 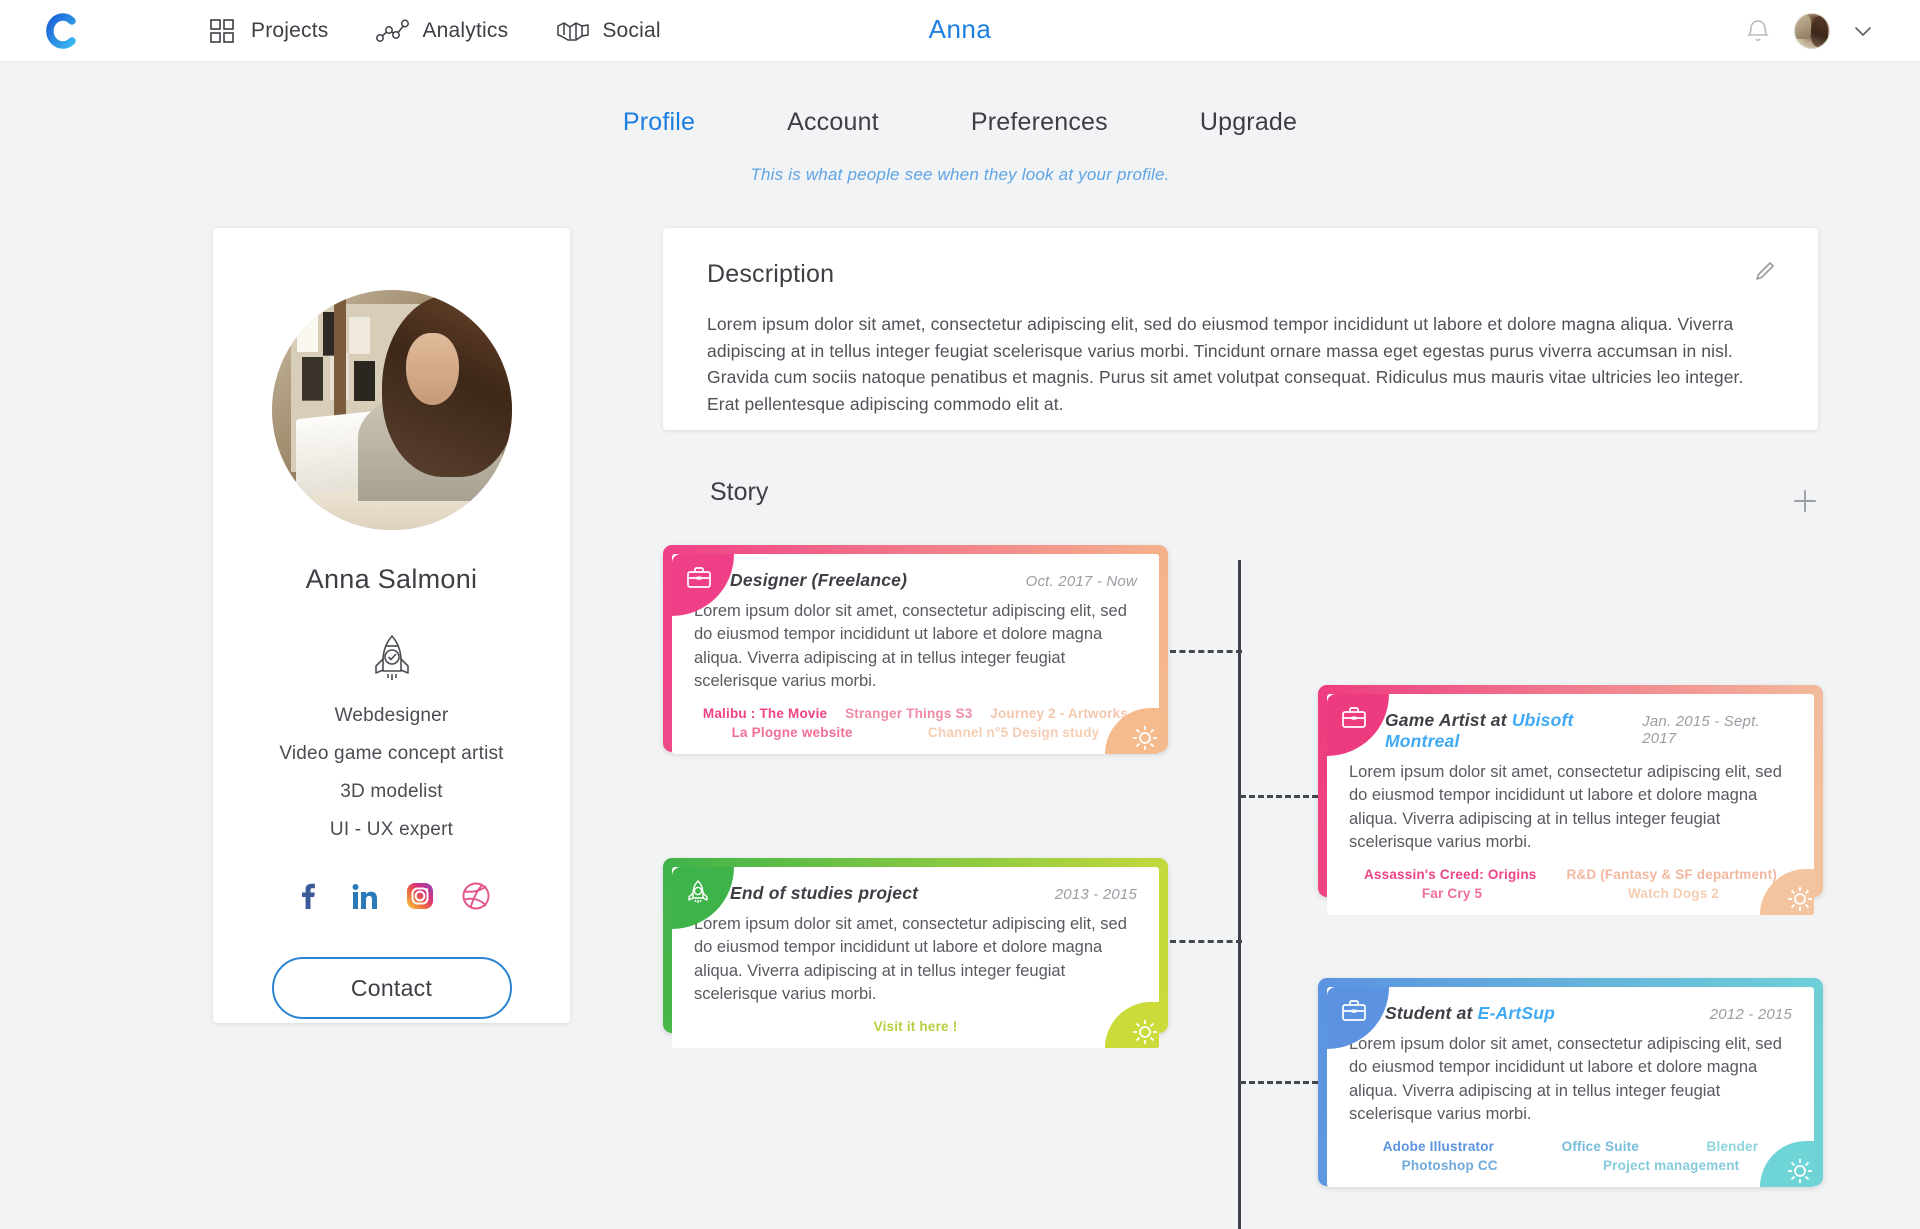 I want to click on story-tag: Adobe Illustrator, so click(x=1438, y=1146).